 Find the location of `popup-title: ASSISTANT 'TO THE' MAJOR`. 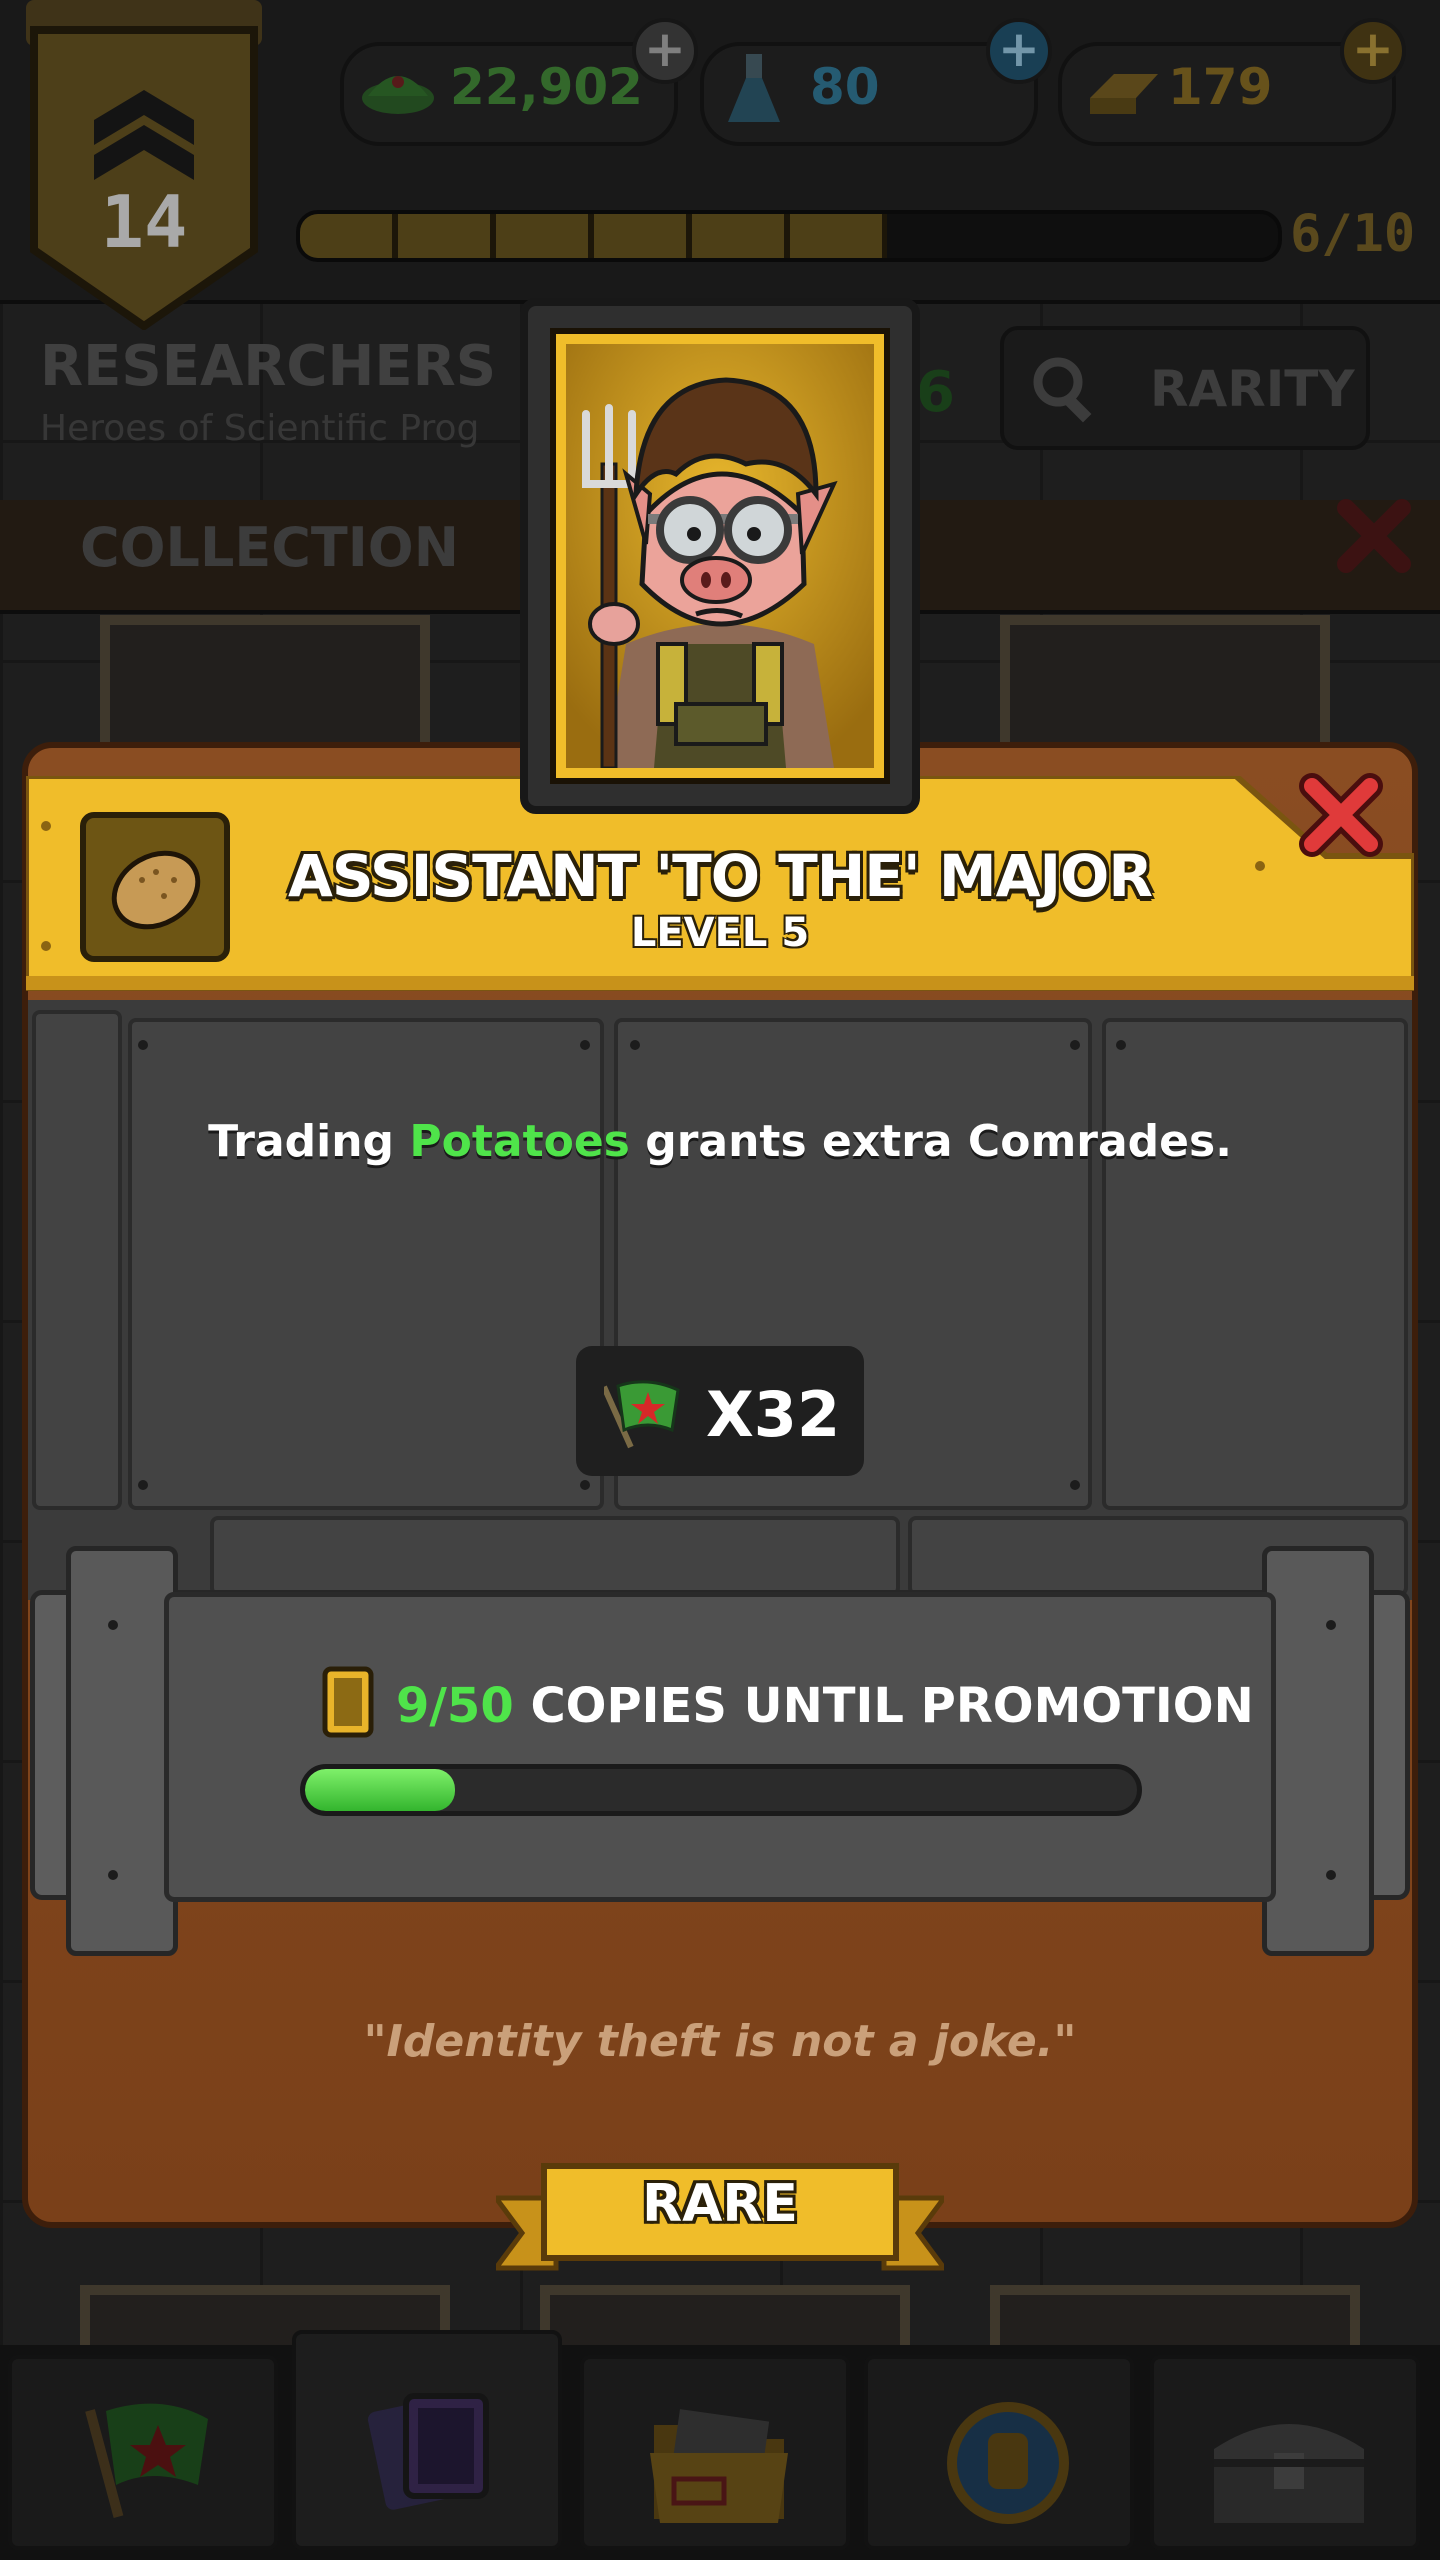

popup-title: ASSISTANT 'TO THE' MAJOR is located at coordinates (720, 876).